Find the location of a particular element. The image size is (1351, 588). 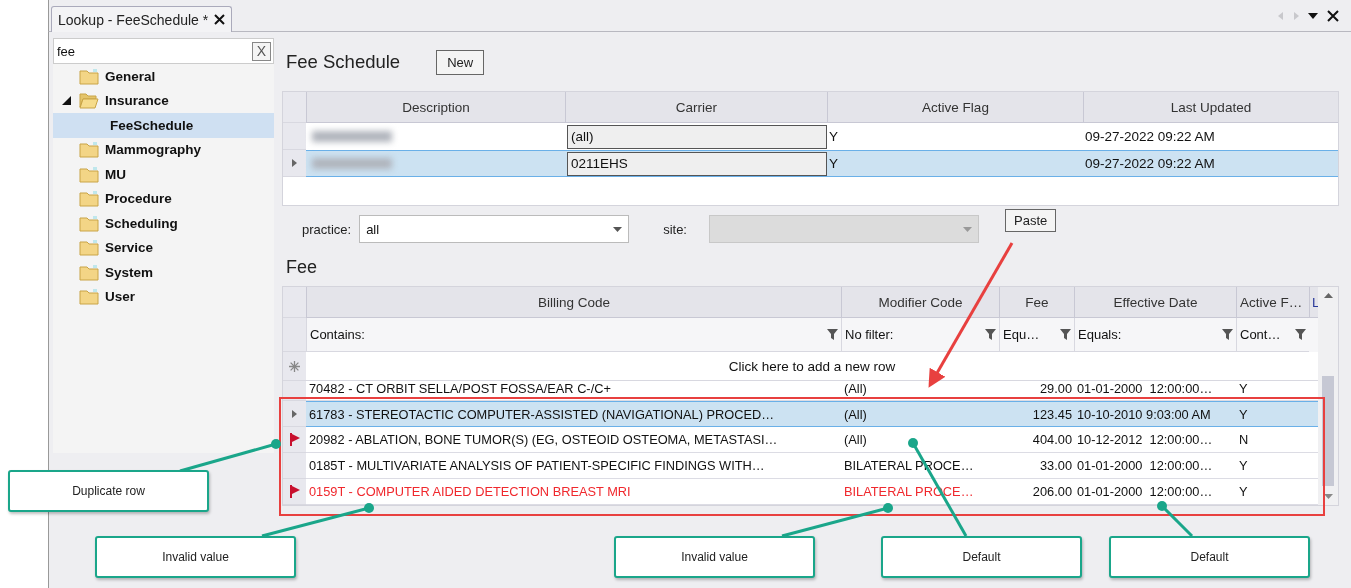

grid-row: 20982 - ABLATION, BONE TUMOR(S) (EG, OSTEOID OSTEOMA, METASTASI… (All) 404.00 10-12-2012 12:00:00… N is located at coordinates (800, 440).